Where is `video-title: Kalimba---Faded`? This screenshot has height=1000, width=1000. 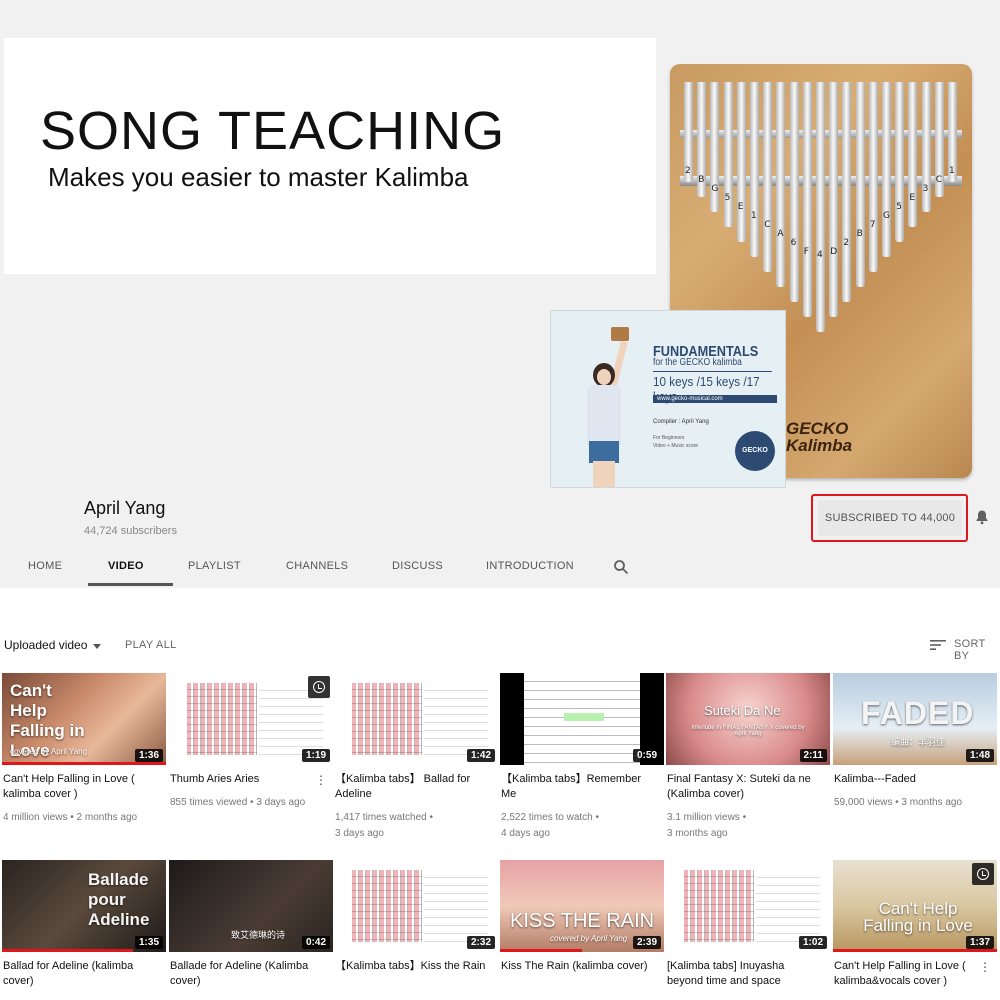 video-title: Kalimba---Faded is located at coordinates (912, 779).